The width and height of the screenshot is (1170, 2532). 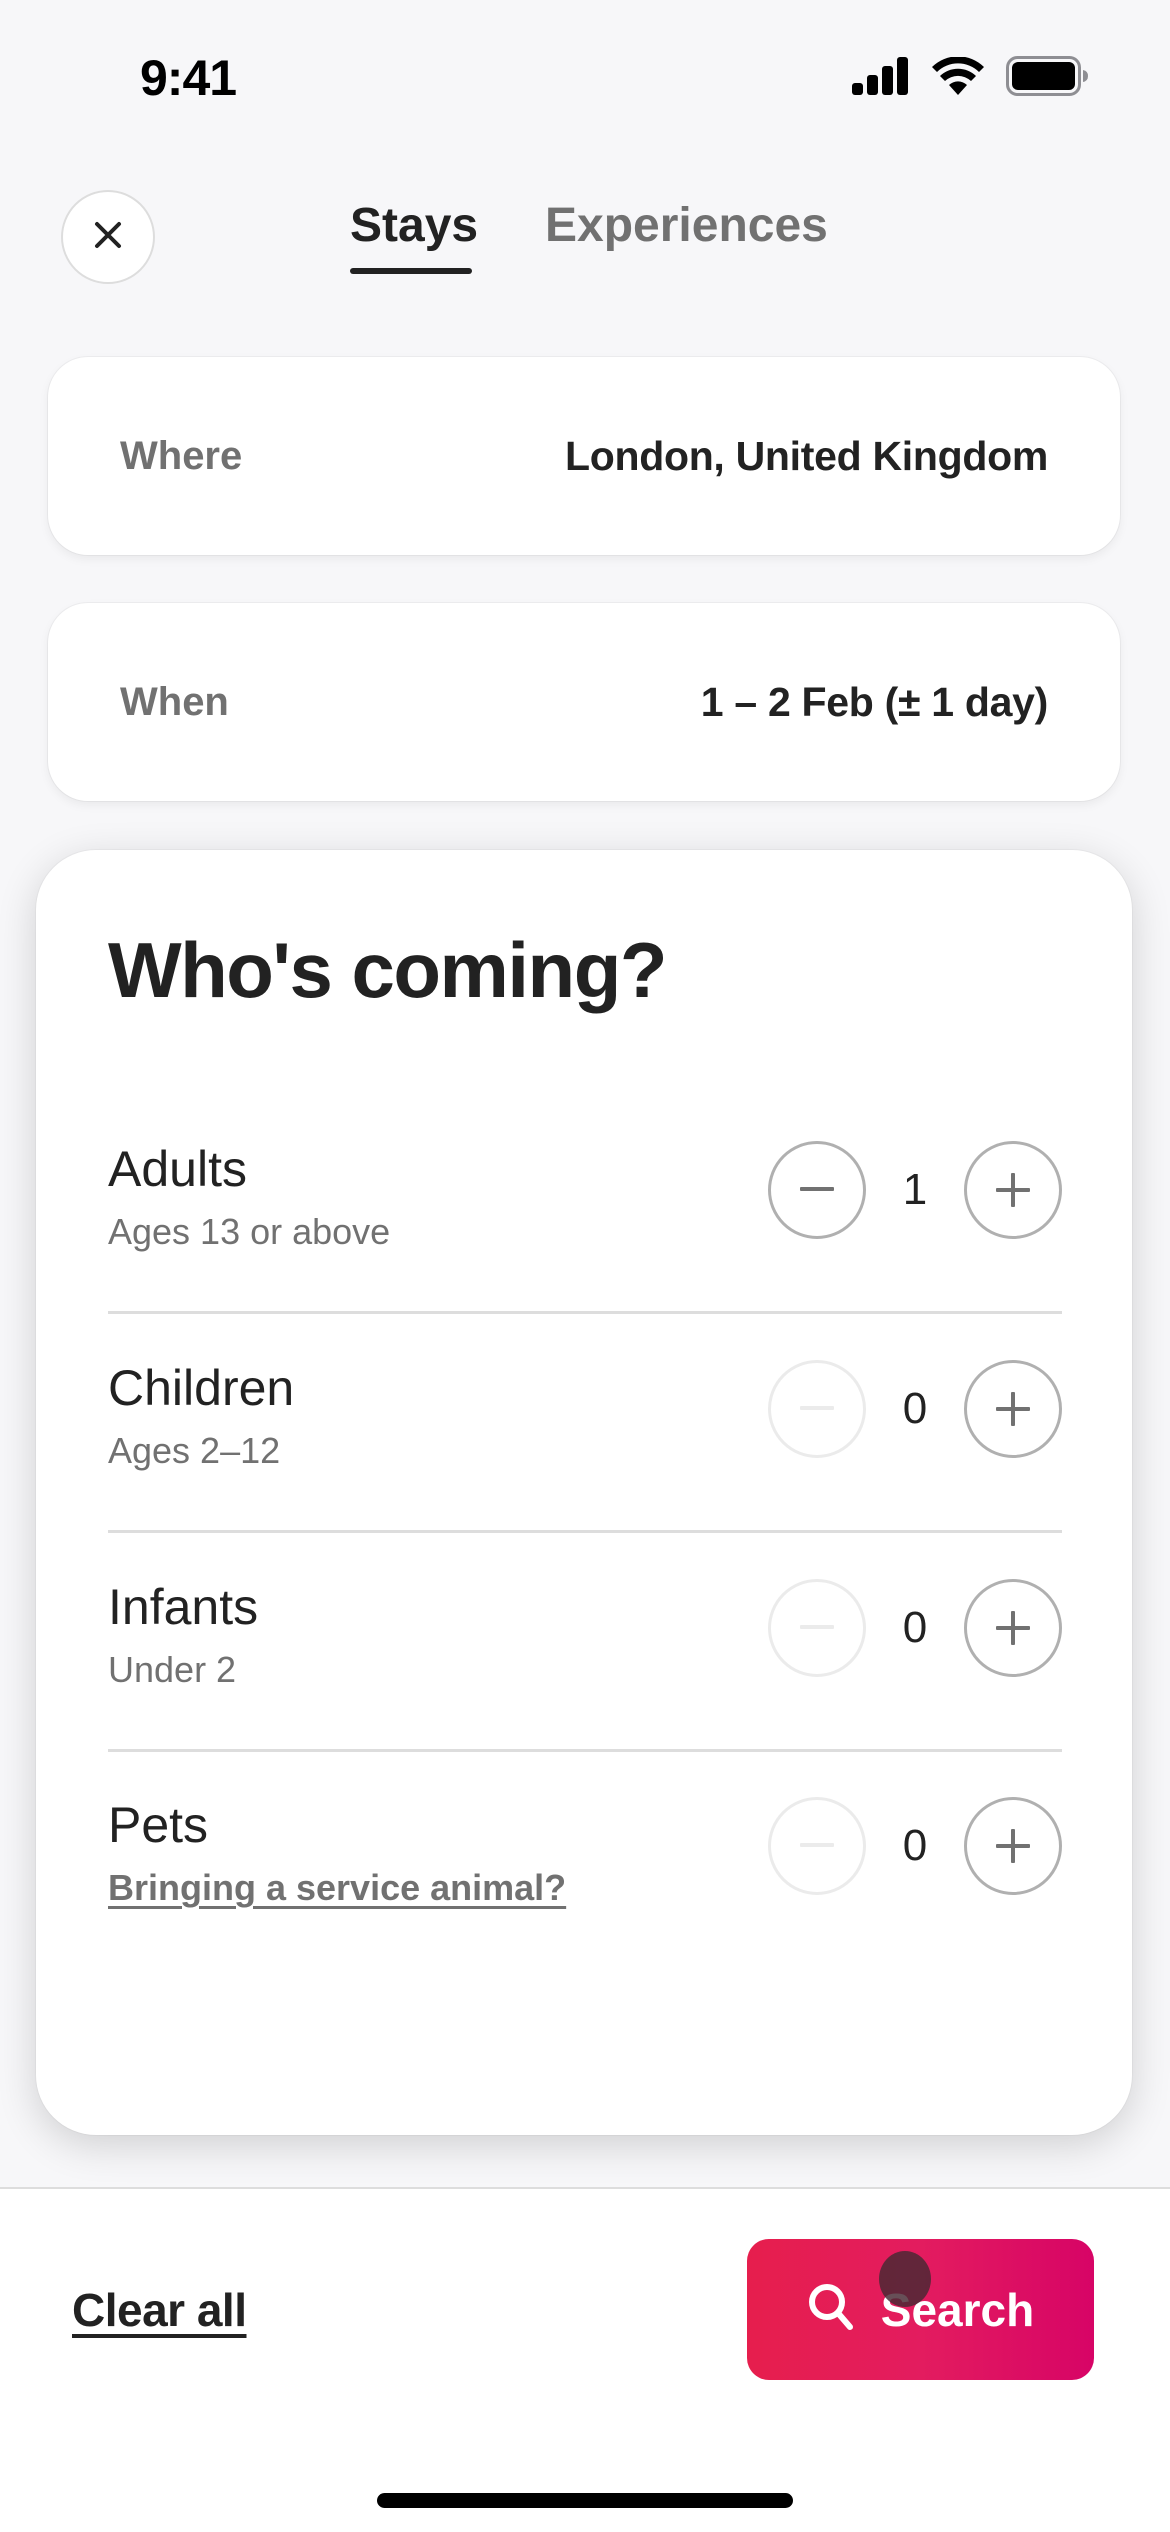 What do you see at coordinates (915, 1408) in the screenshot?
I see `children-count: 0` at bounding box center [915, 1408].